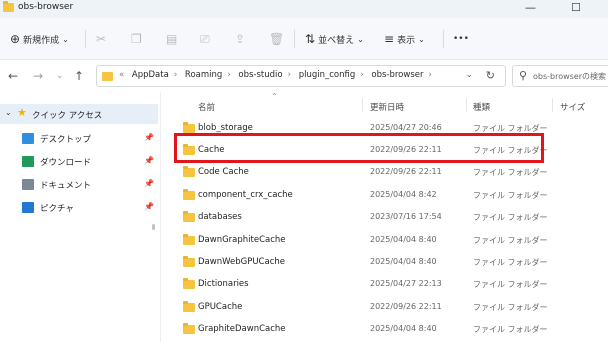 This screenshot has width=608, height=342. I want to click on trash-icon: 🗑, so click(277, 39).